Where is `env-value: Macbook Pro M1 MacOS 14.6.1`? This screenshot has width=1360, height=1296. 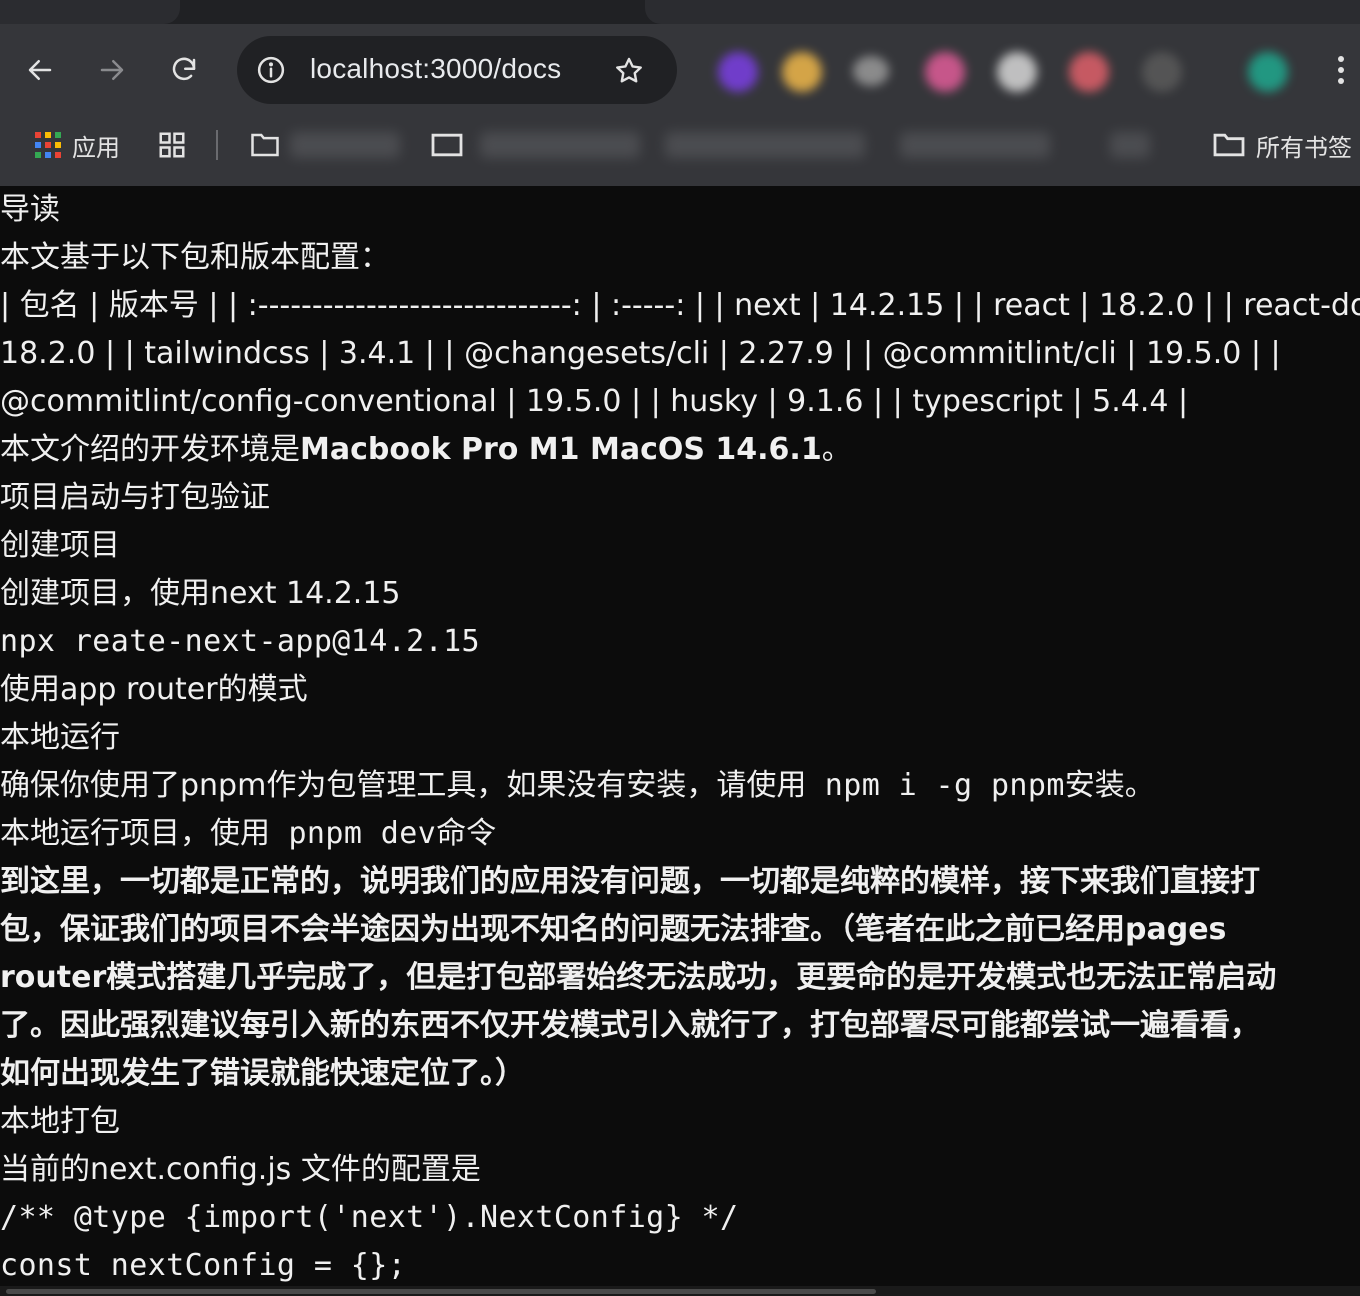 env-value: Macbook Pro M1 MacOS 14.6.1 is located at coordinates (561, 449).